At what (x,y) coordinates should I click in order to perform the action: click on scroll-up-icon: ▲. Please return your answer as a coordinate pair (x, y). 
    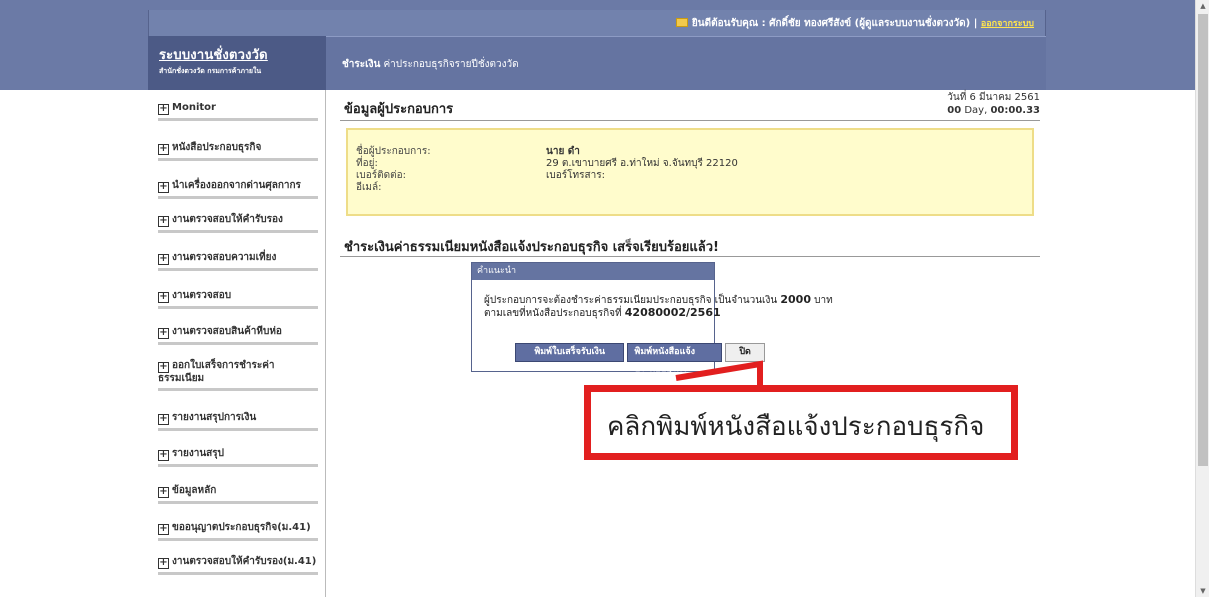
    Looking at the image, I should click on (1202, 6).